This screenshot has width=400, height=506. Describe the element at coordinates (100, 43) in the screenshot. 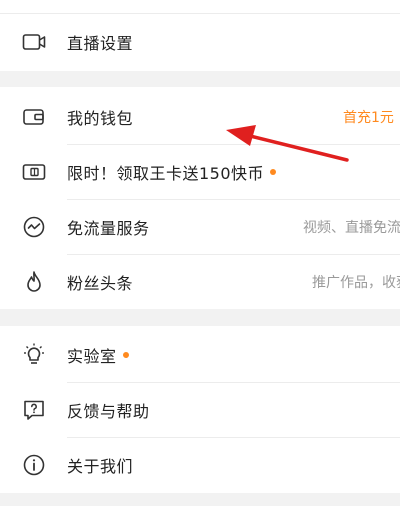

I see `live-settings-label: 直播设置` at that location.